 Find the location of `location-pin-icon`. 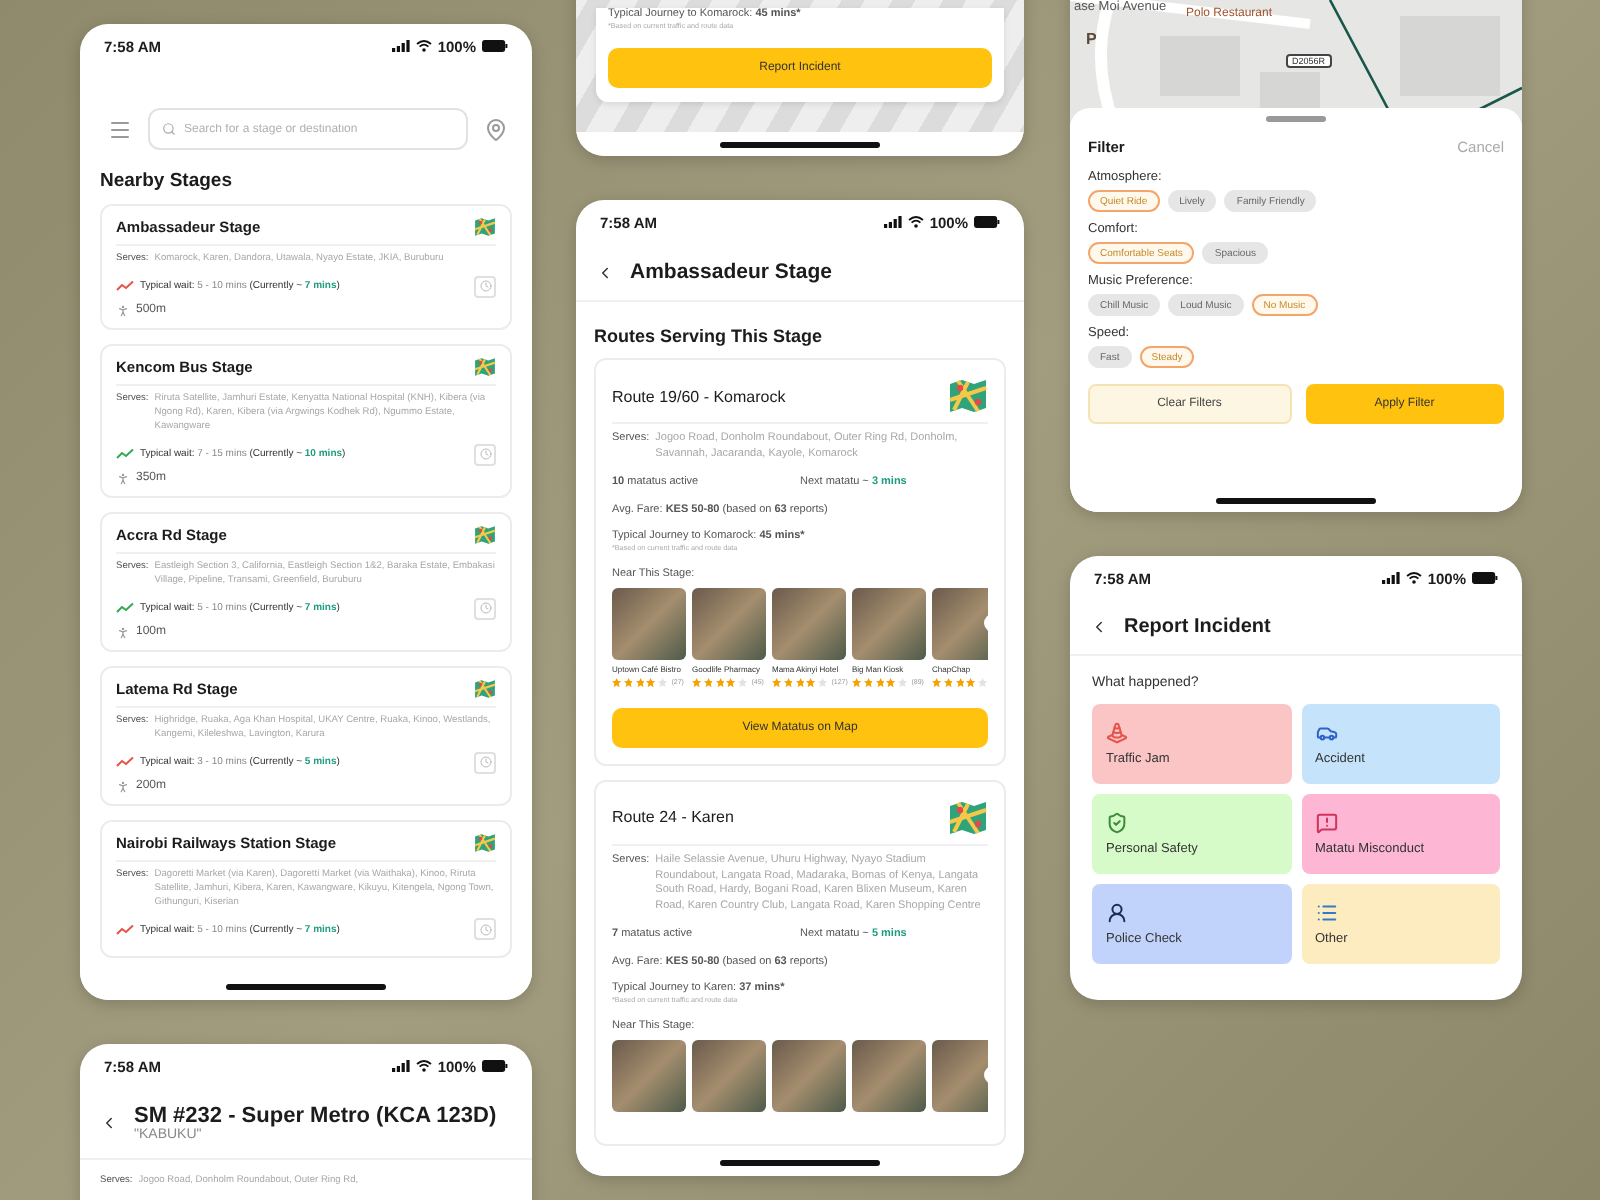

location-pin-icon is located at coordinates (496, 129).